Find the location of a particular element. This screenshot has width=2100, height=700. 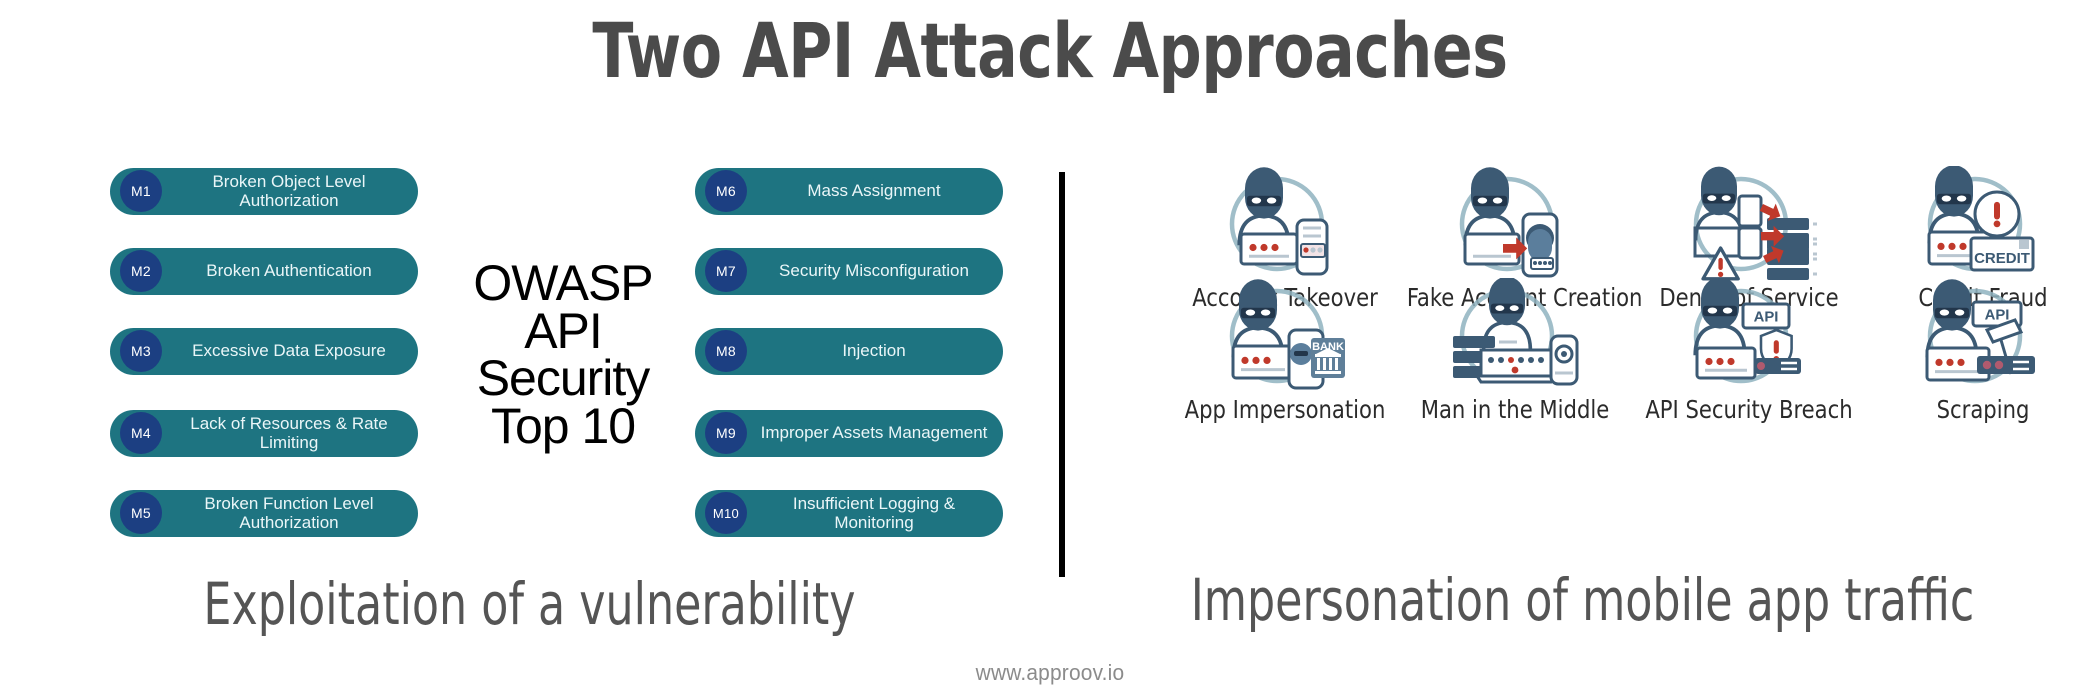

owasp-title-line: OWASP is located at coordinates (563, 283).